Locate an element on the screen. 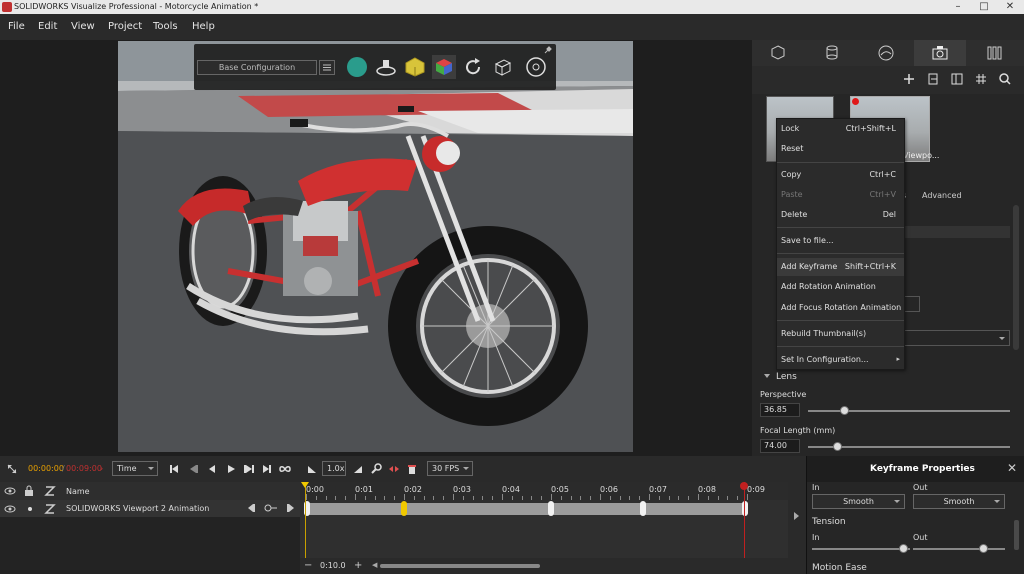  timeline-scrollbar is located at coordinates (460, 566).